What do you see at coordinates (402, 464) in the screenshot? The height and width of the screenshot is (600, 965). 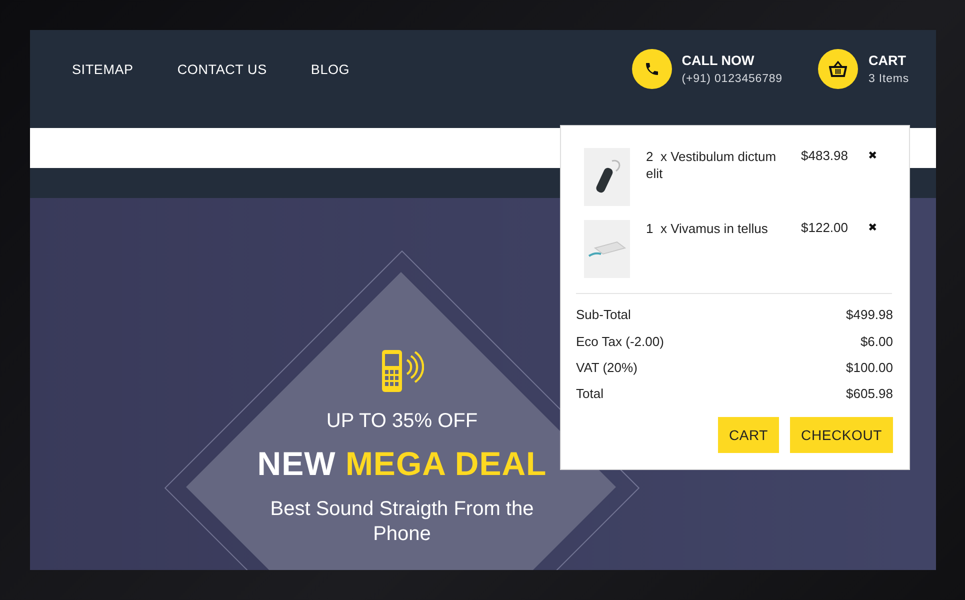 I see `hero-headline: NEW MEGA DEAL` at bounding box center [402, 464].